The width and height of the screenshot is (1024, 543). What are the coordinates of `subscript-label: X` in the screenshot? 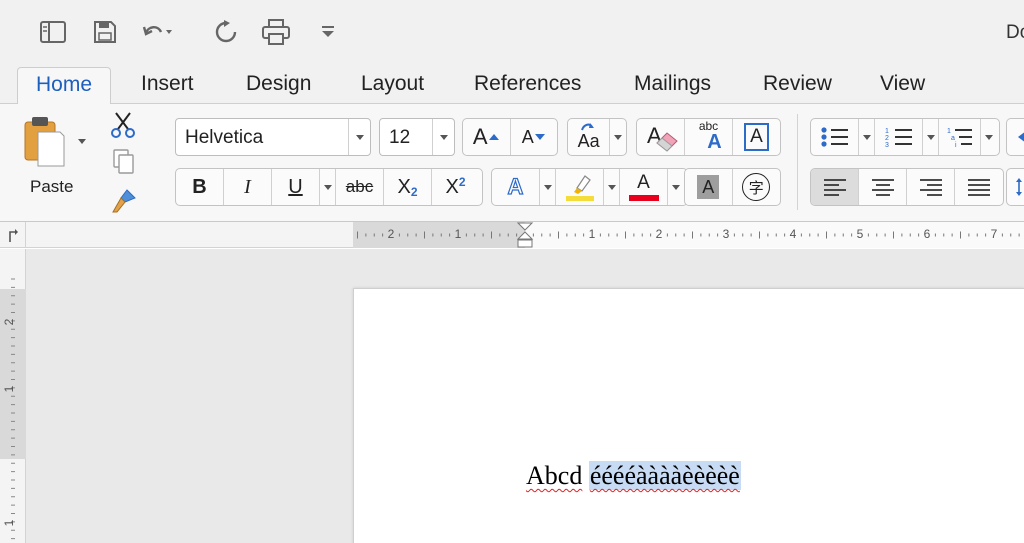 It's located at (404, 186).